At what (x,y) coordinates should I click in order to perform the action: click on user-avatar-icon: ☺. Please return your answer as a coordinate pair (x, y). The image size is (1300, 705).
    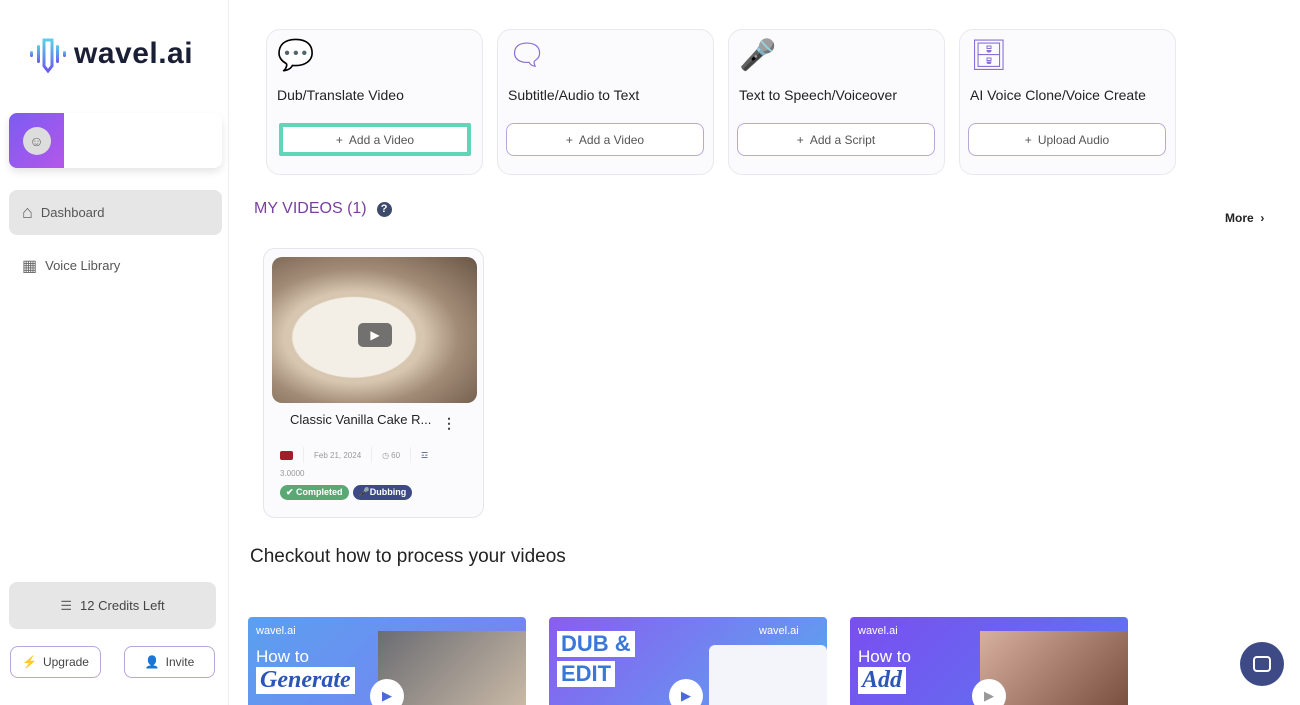
    Looking at the image, I should click on (36, 140).